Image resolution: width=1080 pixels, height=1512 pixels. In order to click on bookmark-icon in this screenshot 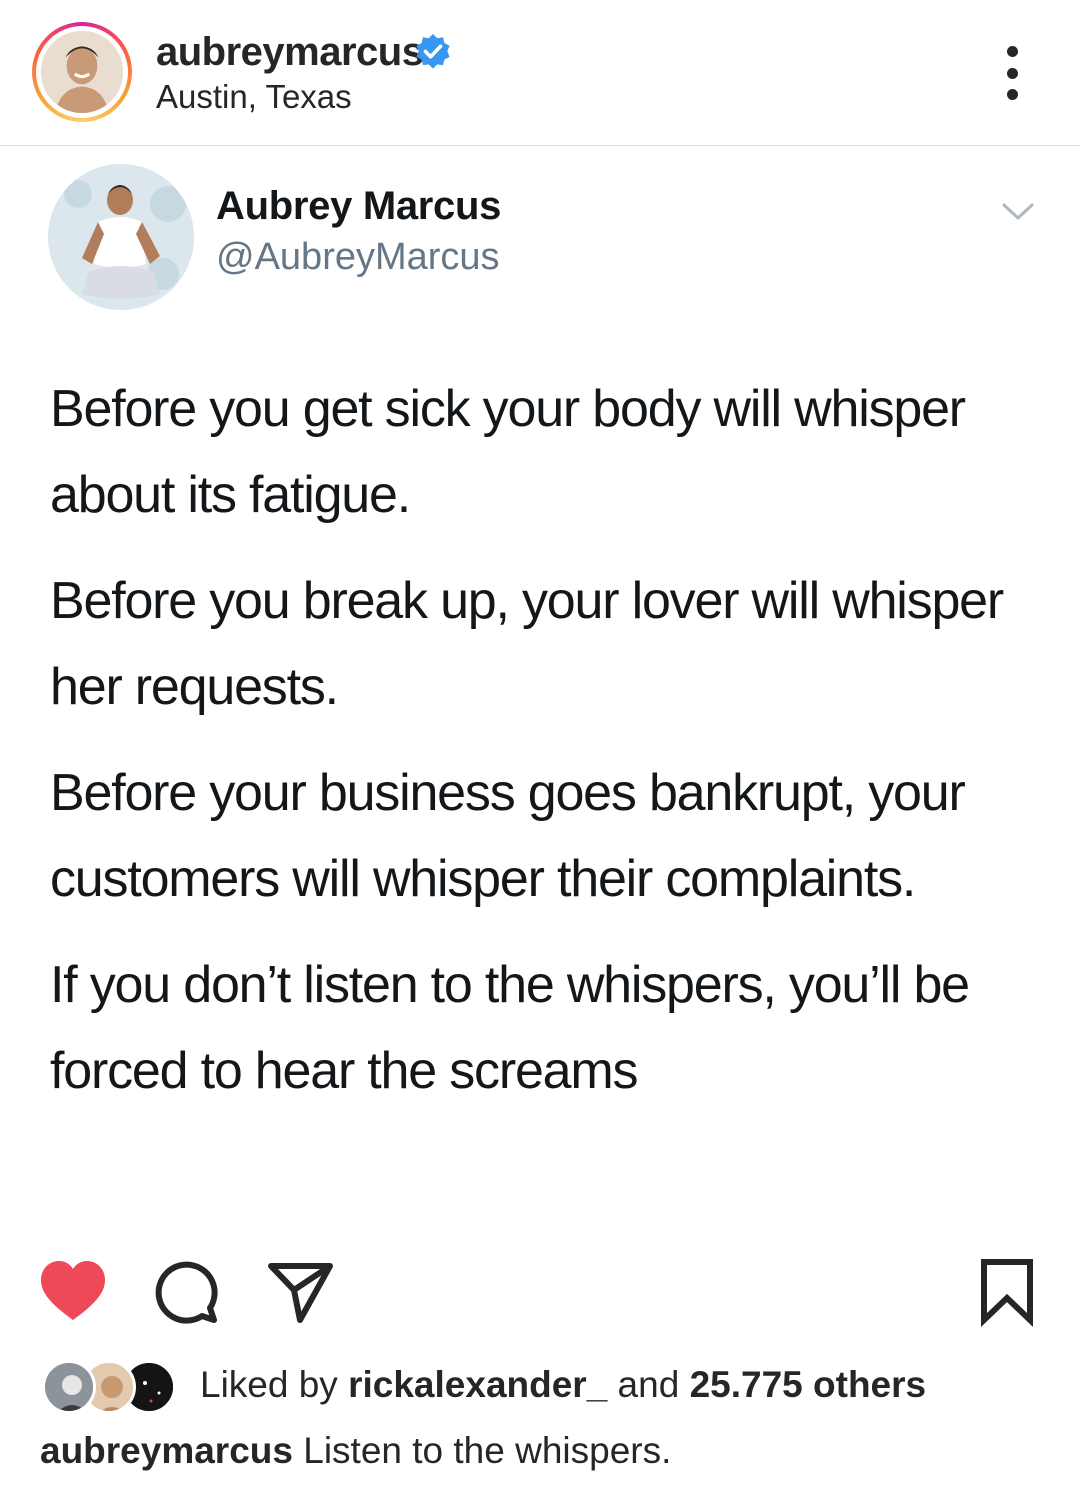, I will do `click(1007, 1293)`.